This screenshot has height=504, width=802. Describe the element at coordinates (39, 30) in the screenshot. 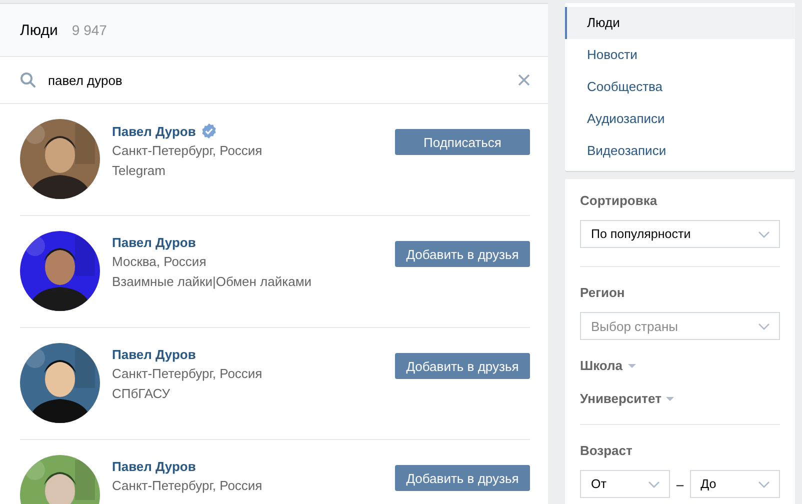

I see `page-title: Люди` at that location.